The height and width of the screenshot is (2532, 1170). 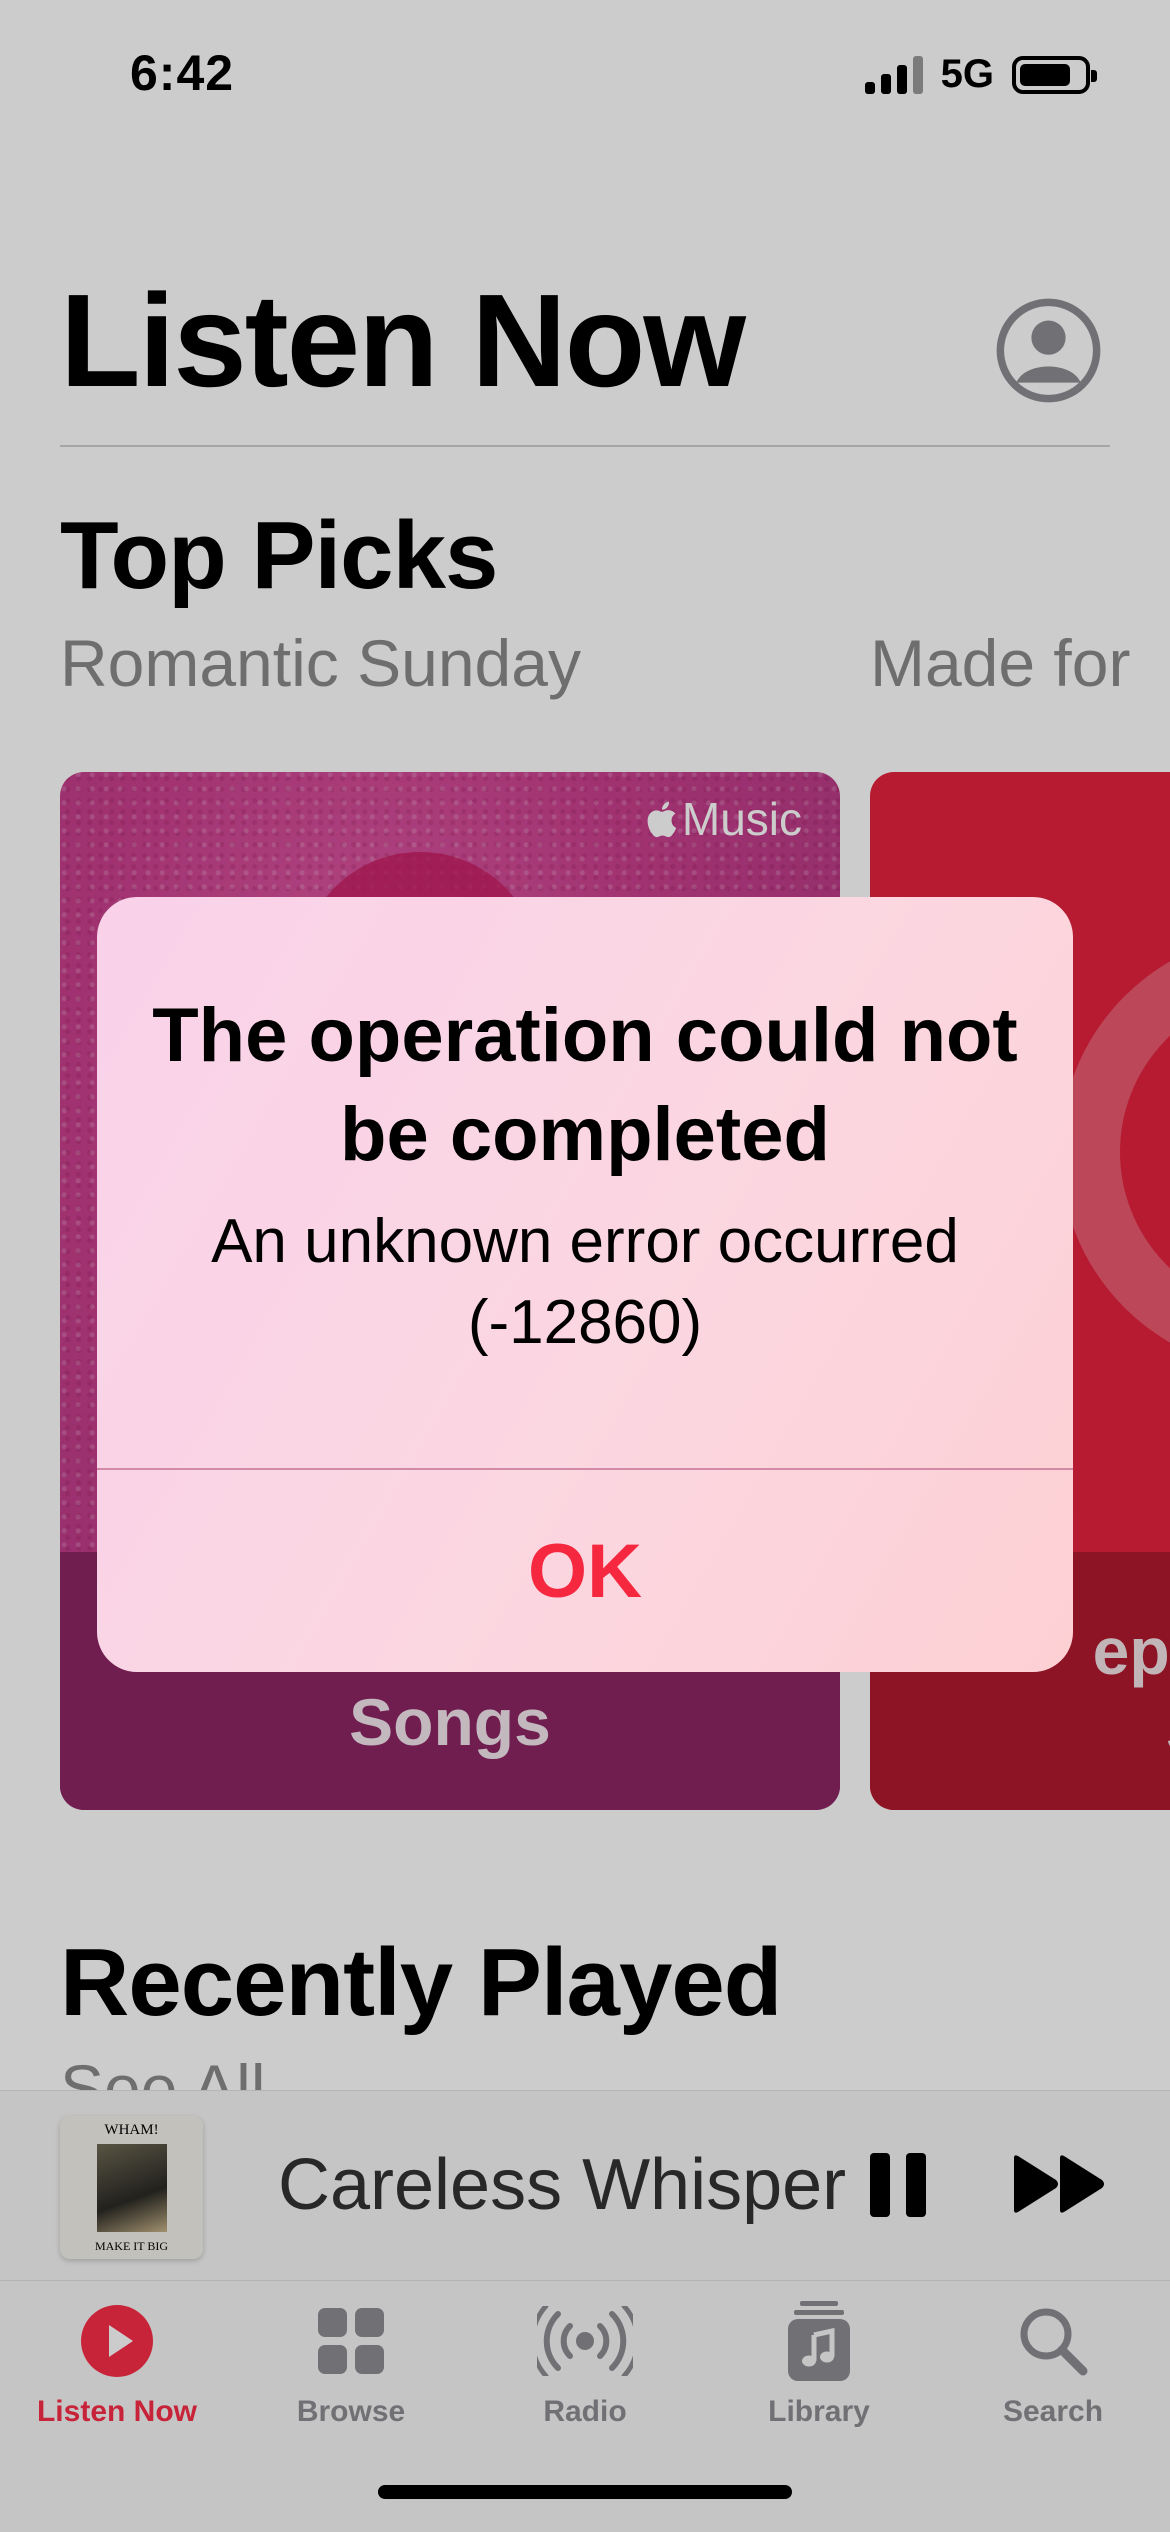 What do you see at coordinates (585, 1571) in the screenshot?
I see `ok-button: OK` at bounding box center [585, 1571].